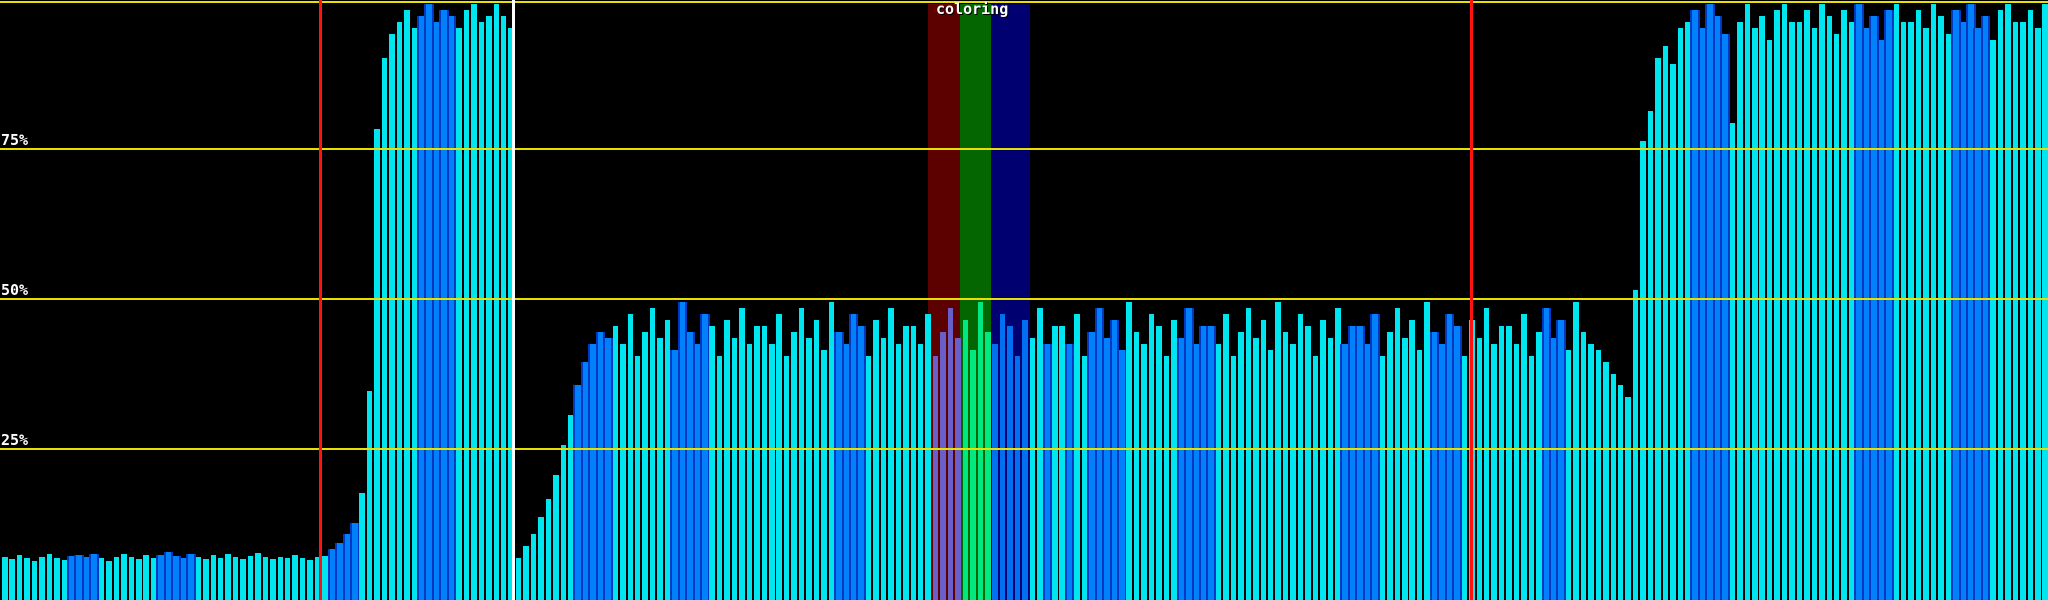 This screenshot has width=2048, height=600. What do you see at coordinates (15, 290) in the screenshot?
I see `ytick-label-50: 50%` at bounding box center [15, 290].